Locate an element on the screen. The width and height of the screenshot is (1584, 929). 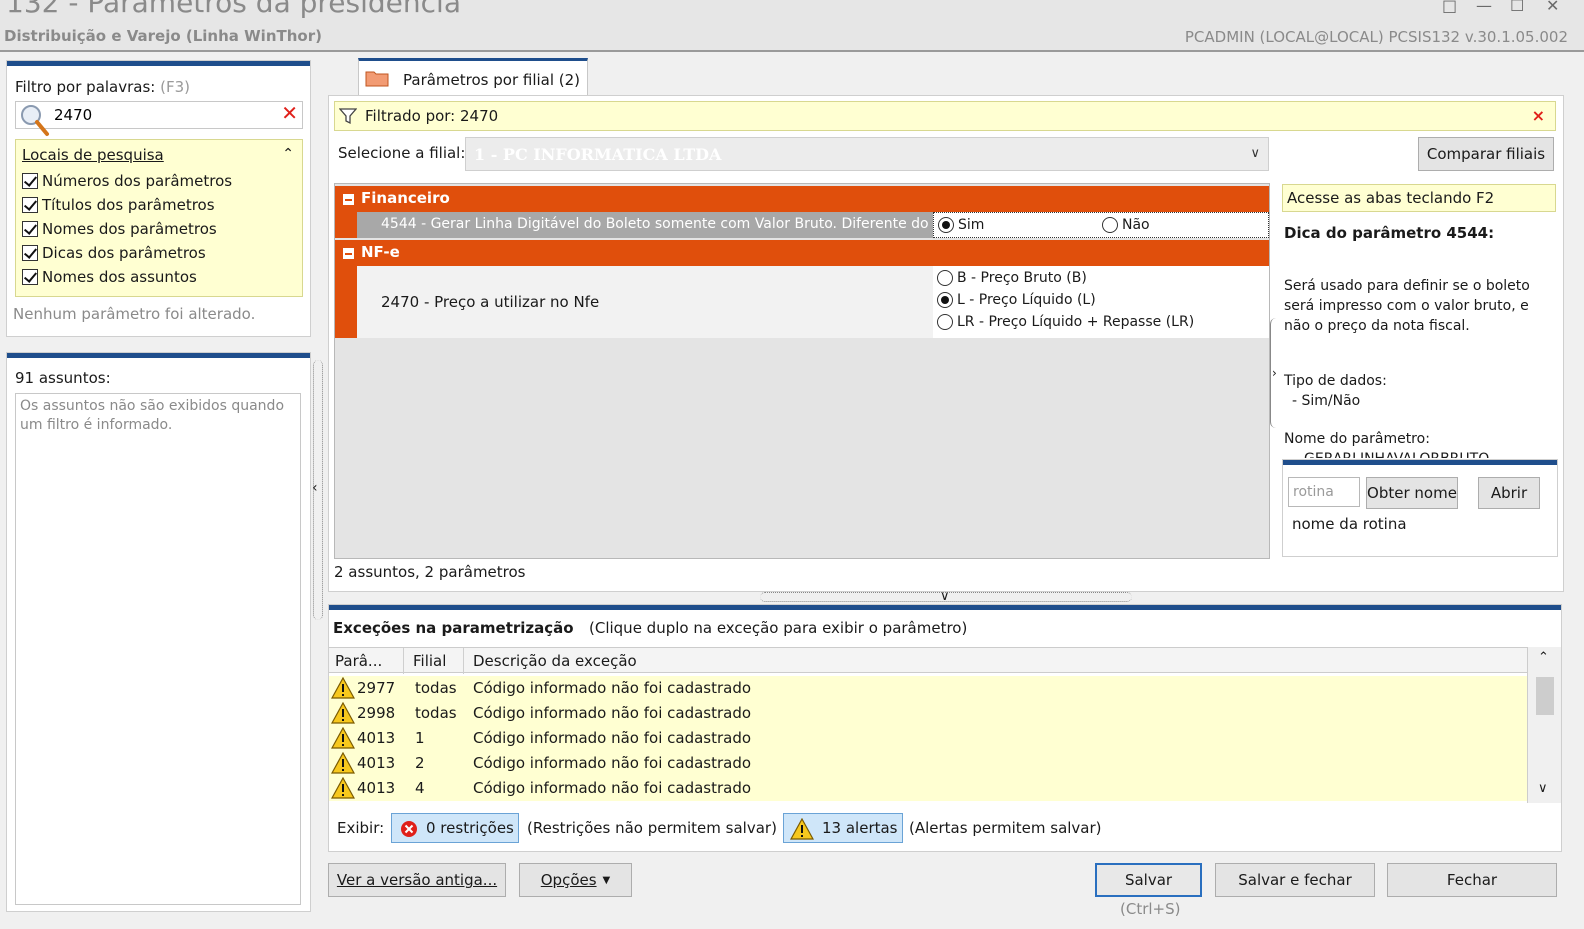
option-subject-names: Nomes dos assuntos is located at coordinates (109, 277).